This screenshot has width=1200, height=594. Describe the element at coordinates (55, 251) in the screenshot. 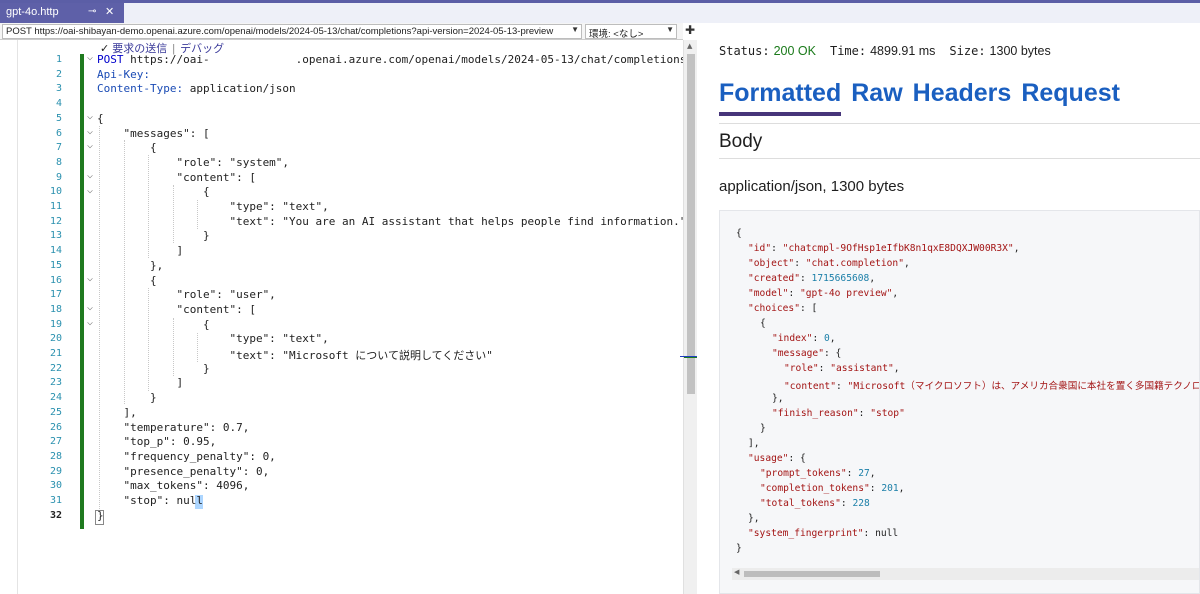

I see `line-number: 14` at that location.